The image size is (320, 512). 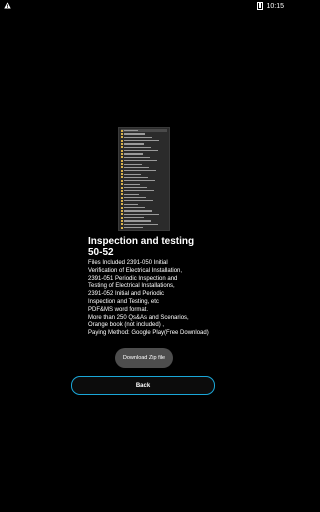 What do you see at coordinates (131, 286) in the screenshot?
I see `description-line: Testing of Electrical Installations,` at bounding box center [131, 286].